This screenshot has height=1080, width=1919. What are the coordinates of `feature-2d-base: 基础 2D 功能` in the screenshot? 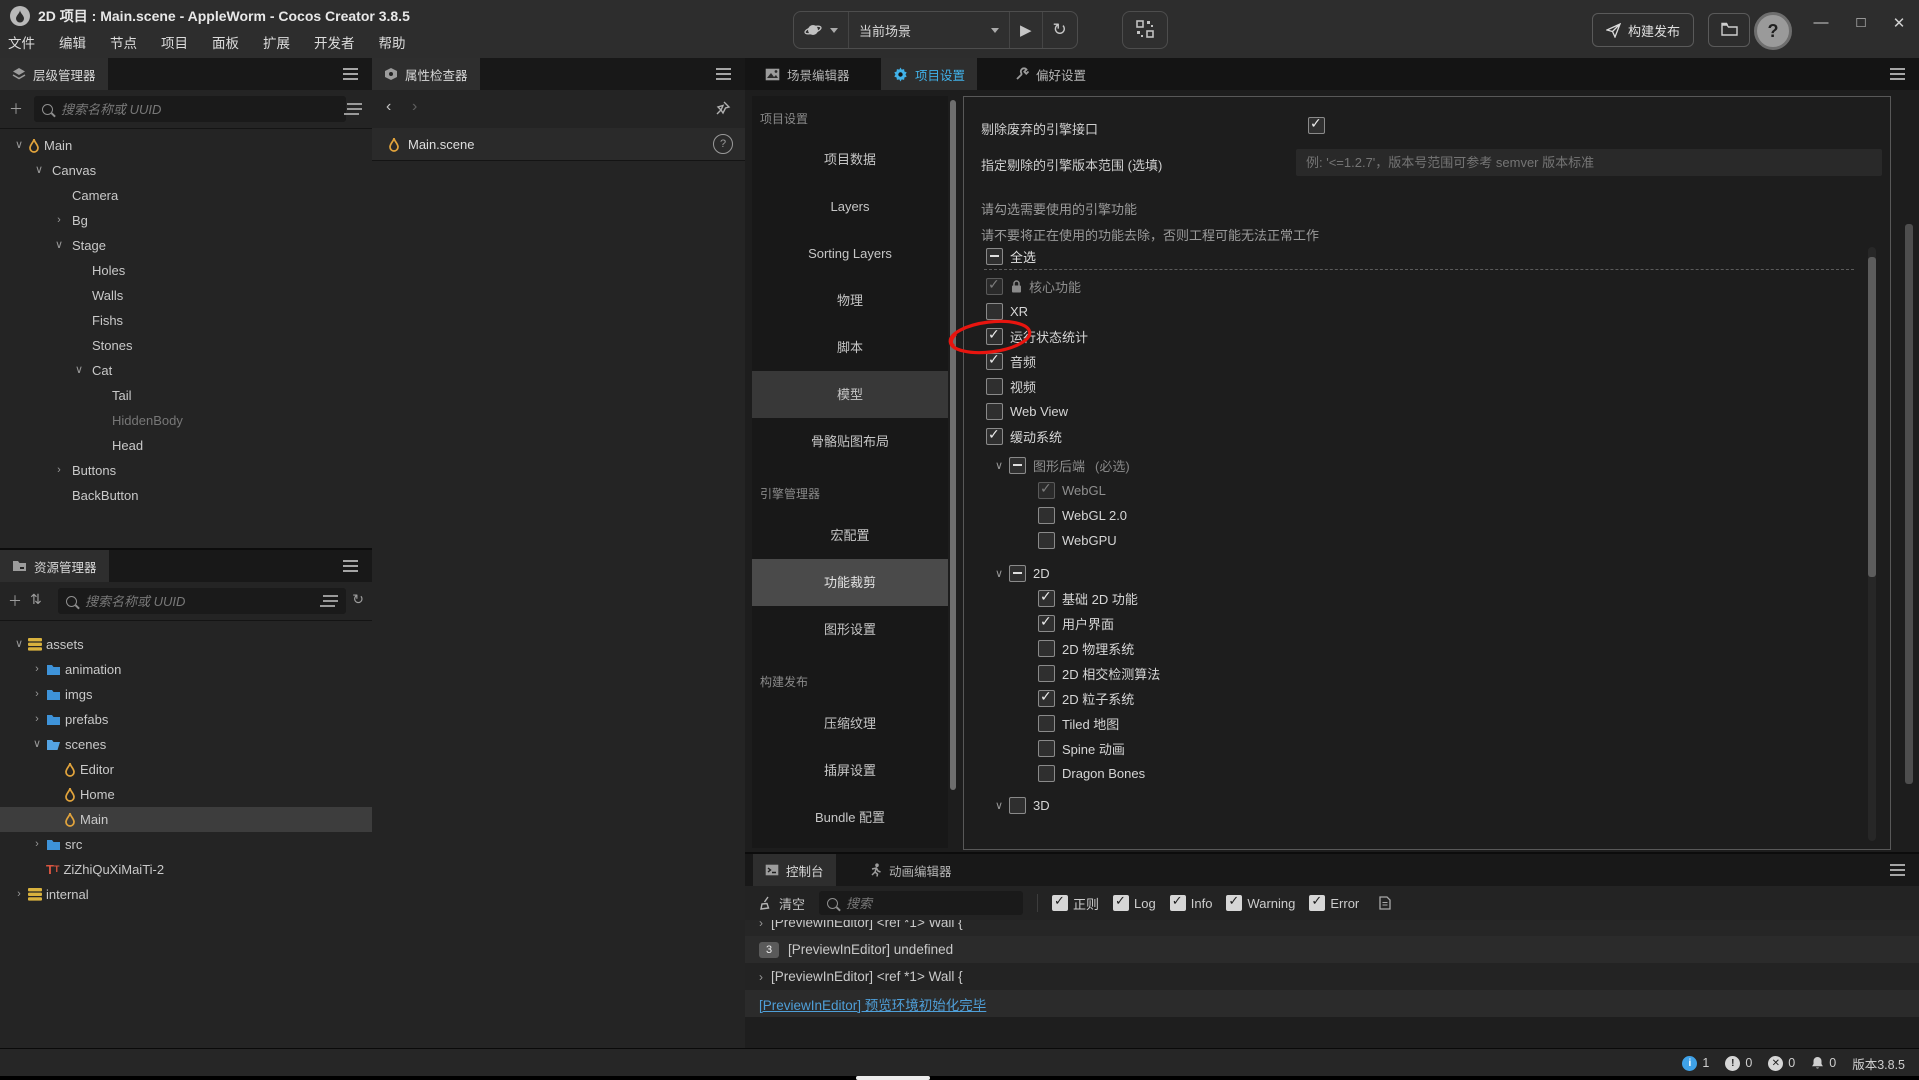 It's located at (1444, 598).